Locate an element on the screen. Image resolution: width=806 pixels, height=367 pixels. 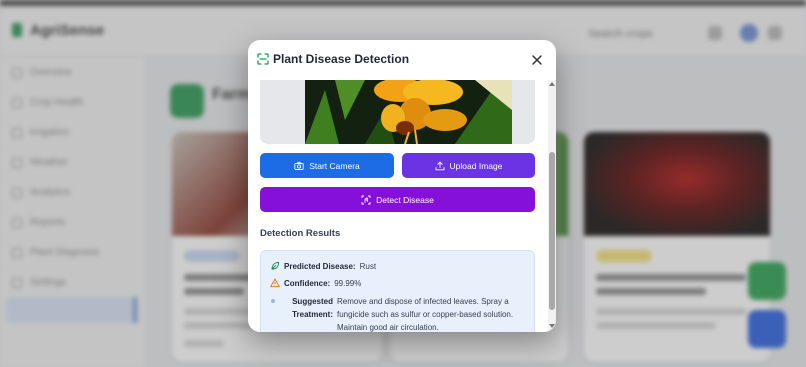
warning-triangle-icon is located at coordinates (275, 283).